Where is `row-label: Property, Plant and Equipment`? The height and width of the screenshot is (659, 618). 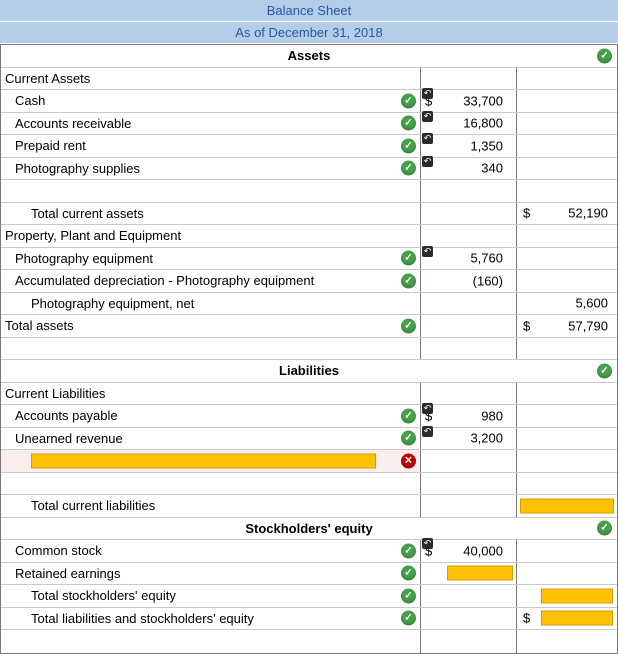
row-label: Property, Plant and Equipment is located at coordinates (93, 236).